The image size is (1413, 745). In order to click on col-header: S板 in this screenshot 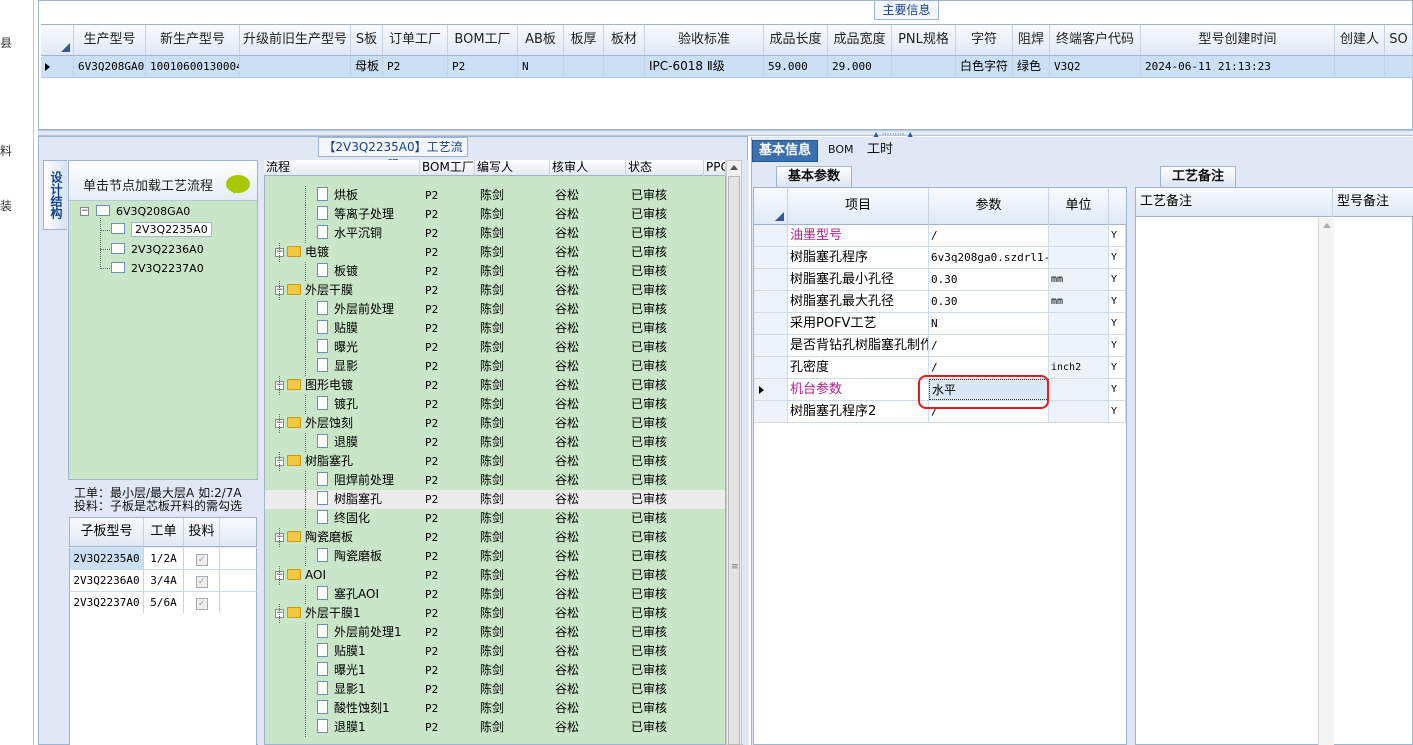, I will do `click(367, 40)`.